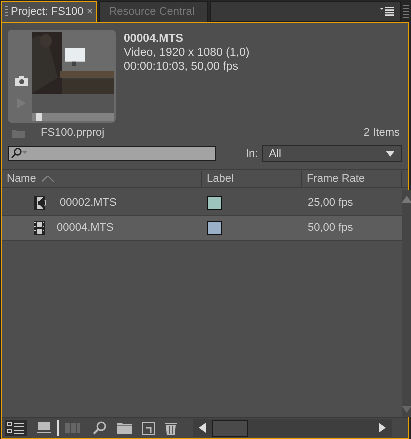  What do you see at coordinates (148, 428) in the screenshot?
I see `new-item-icon` at bounding box center [148, 428].